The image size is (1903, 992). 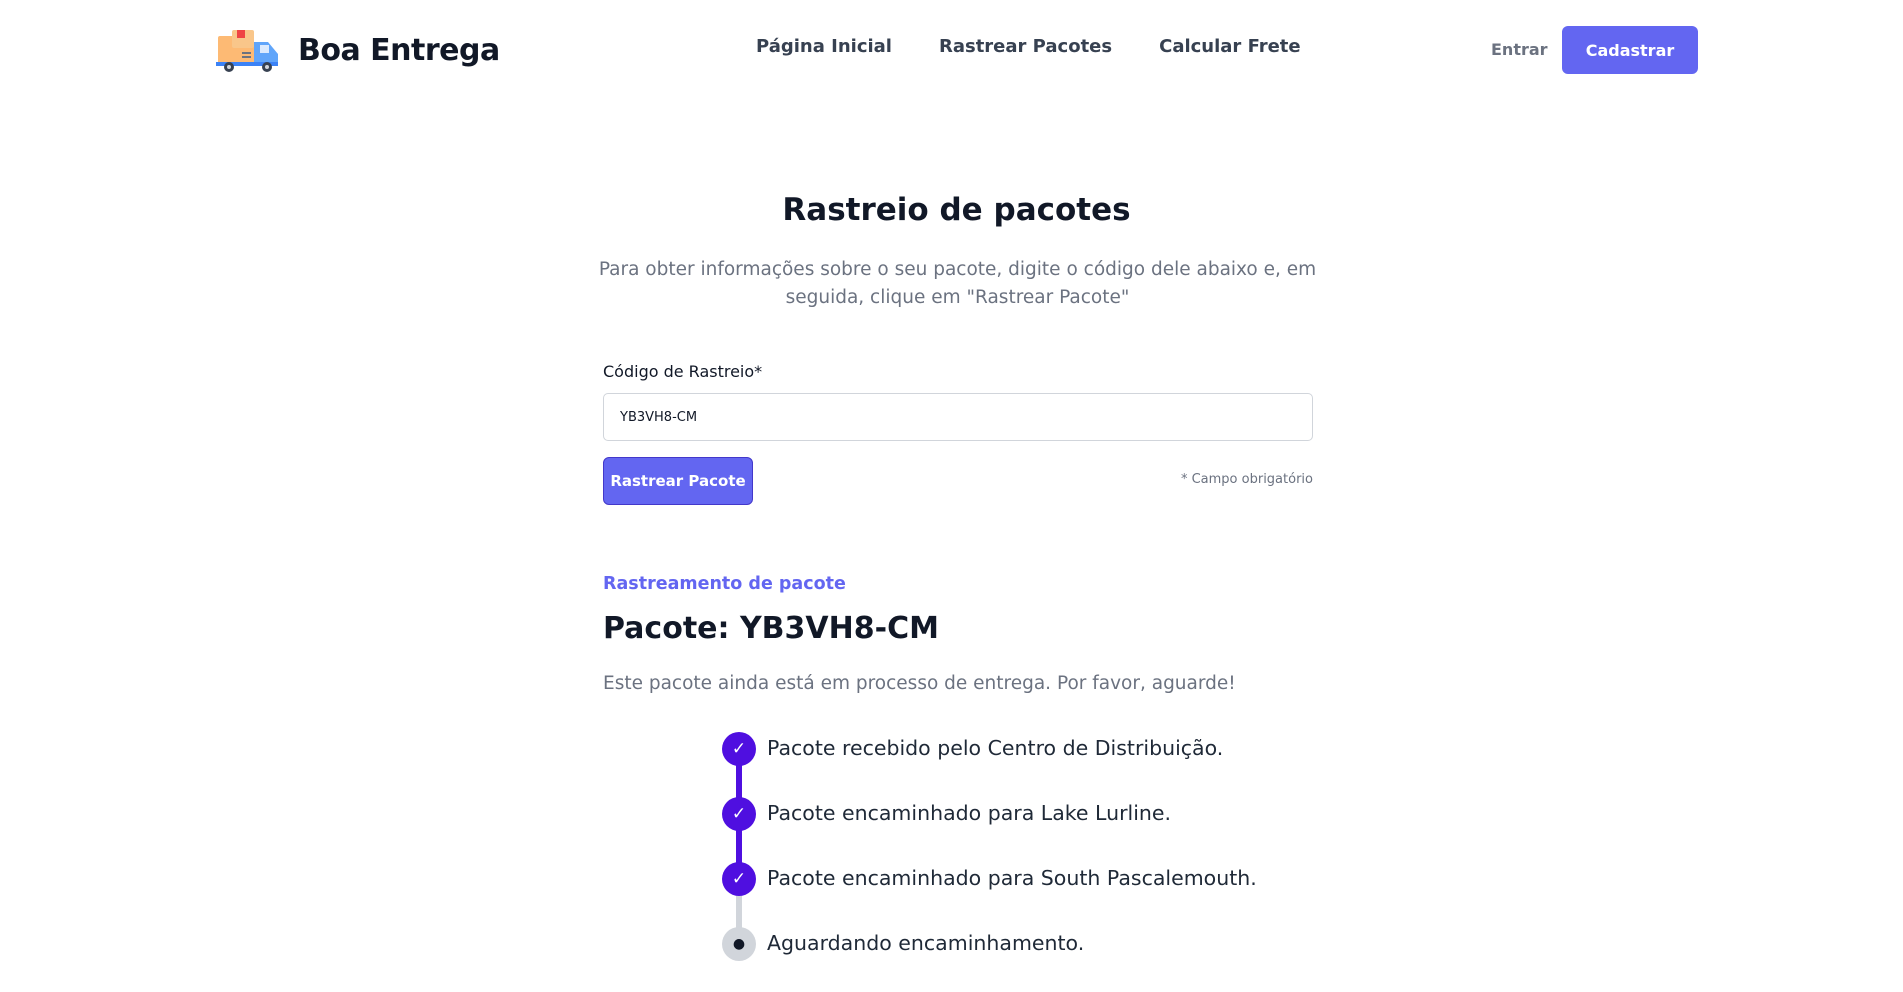 What do you see at coordinates (1519, 49) in the screenshot?
I see `login-link: Entrar` at bounding box center [1519, 49].